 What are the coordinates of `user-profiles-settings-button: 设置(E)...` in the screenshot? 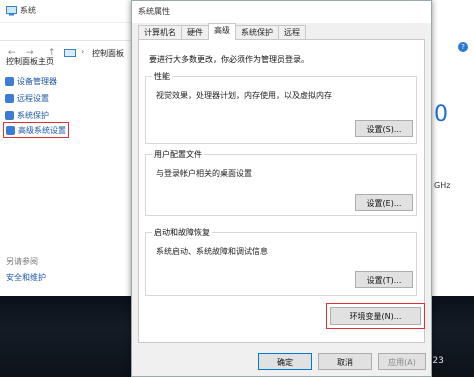 It's located at (384, 202).